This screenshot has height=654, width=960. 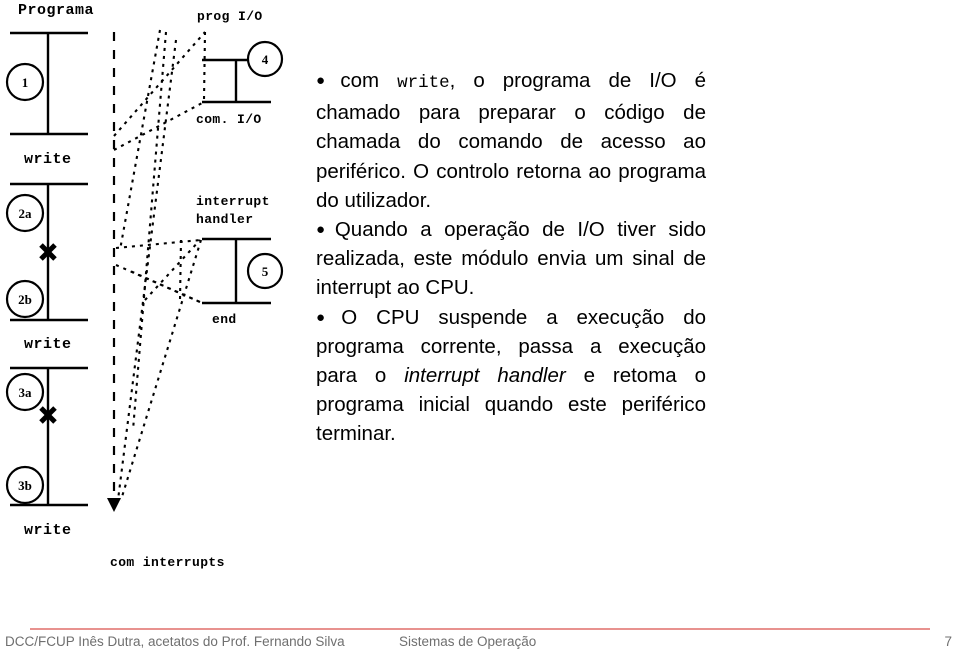 What do you see at coordinates (224, 219) in the screenshot?
I see `interrupt-handler-header-line2: handler` at bounding box center [224, 219].